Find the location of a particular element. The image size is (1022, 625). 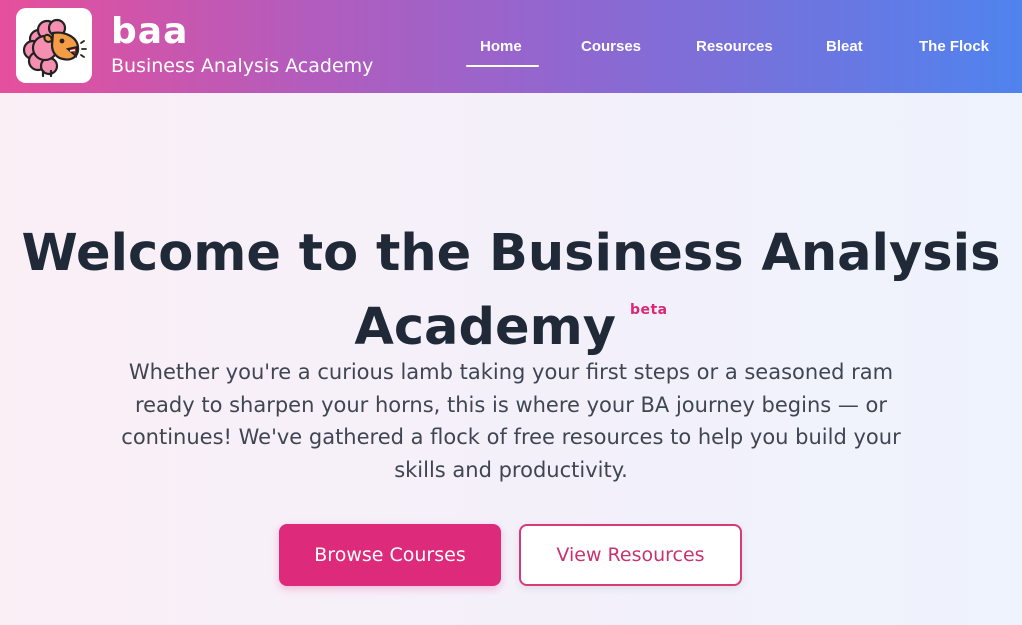

brand-name: baa is located at coordinates (149, 32).